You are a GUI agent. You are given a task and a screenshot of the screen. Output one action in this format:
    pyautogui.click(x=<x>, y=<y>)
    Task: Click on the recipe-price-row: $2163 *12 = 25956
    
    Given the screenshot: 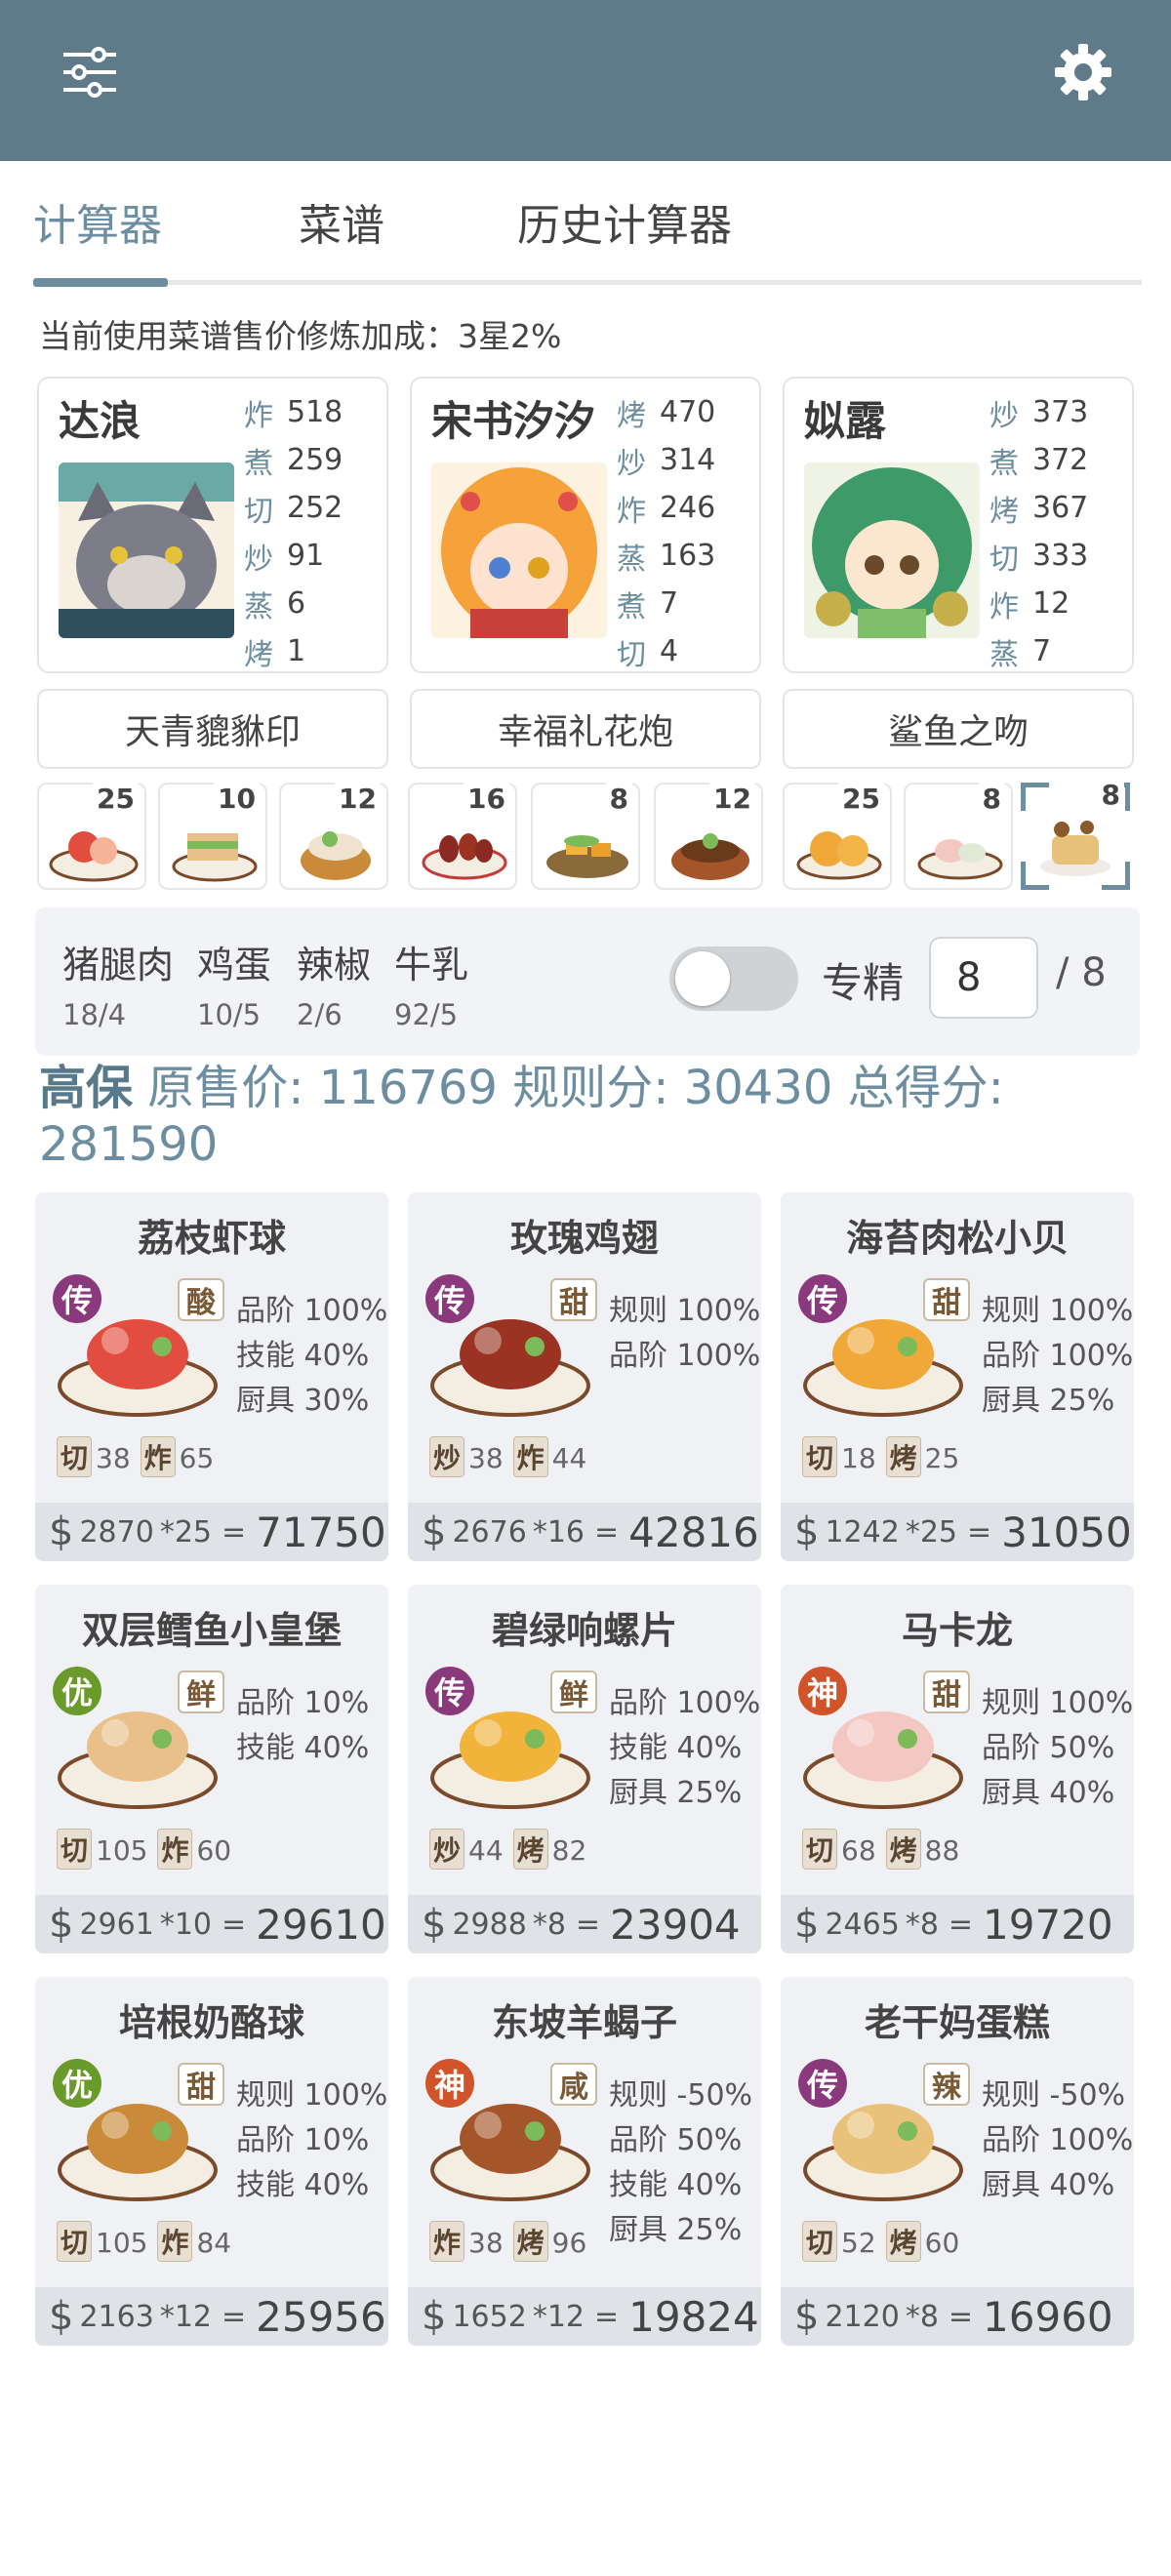 What is the action you would take?
    pyautogui.click(x=211, y=2316)
    